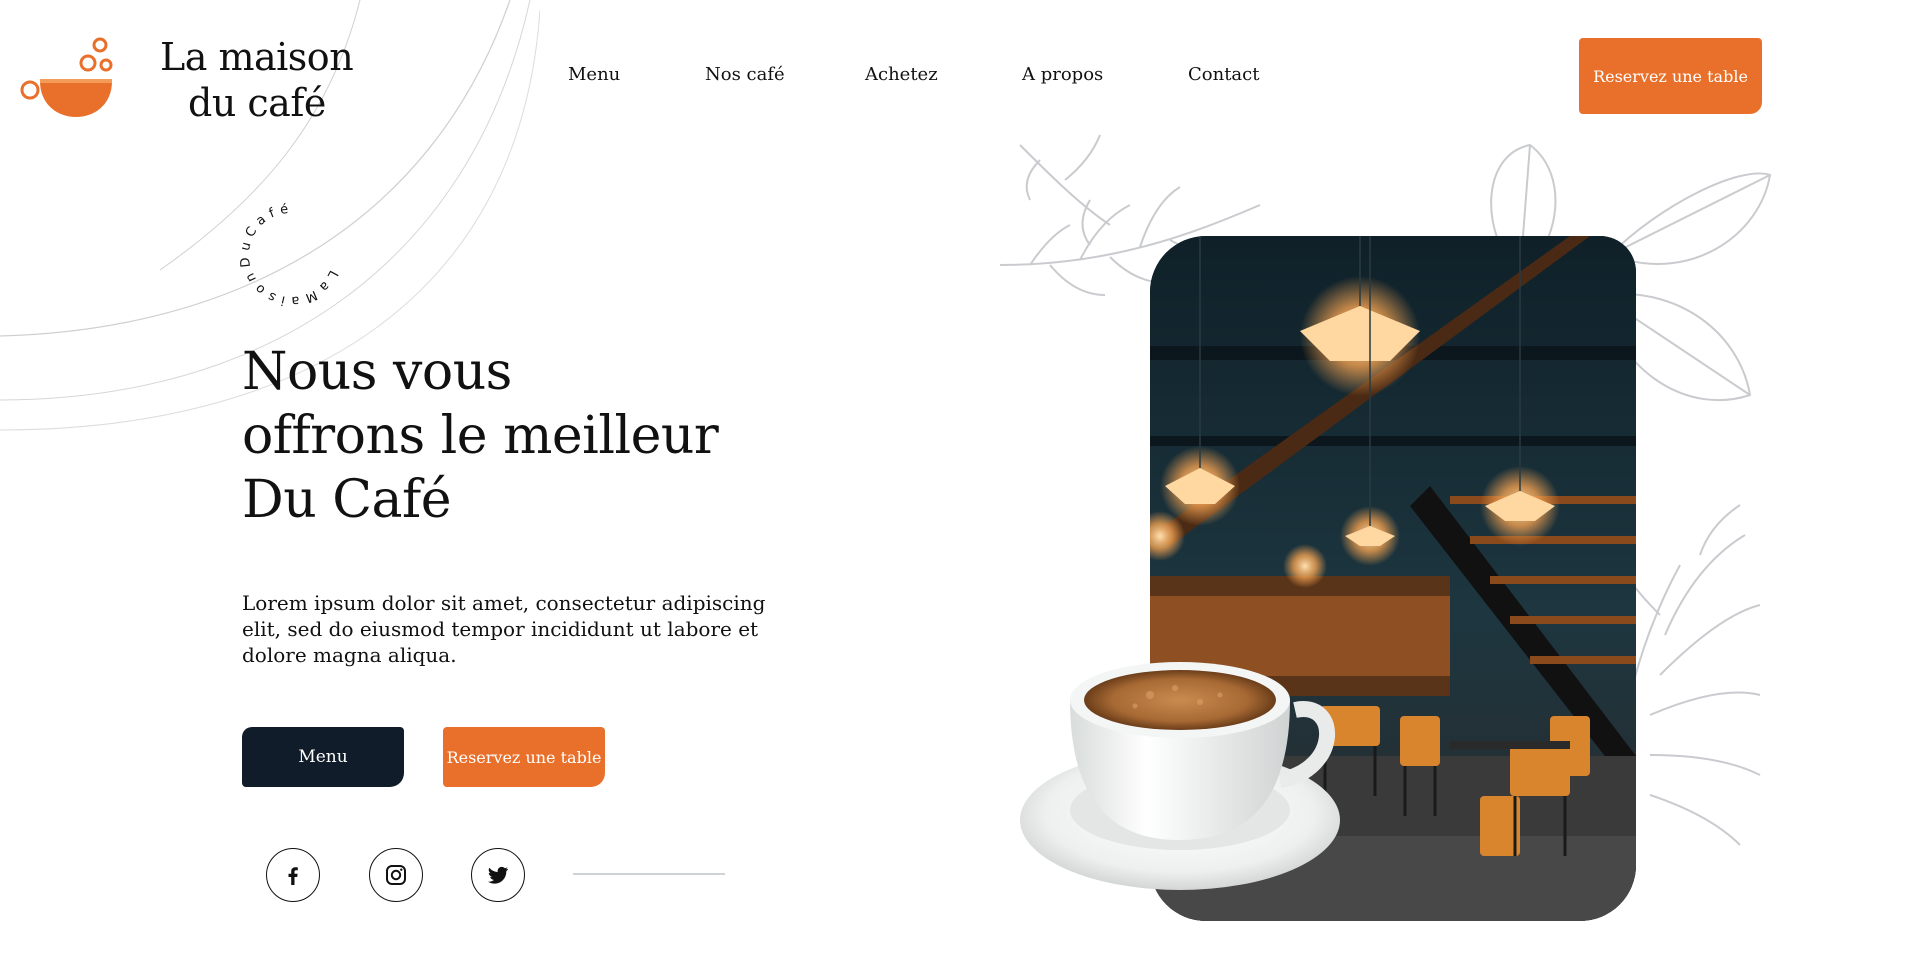 Image resolution: width=1920 pixels, height=969 pixels. I want to click on coffee-cup-logo-icon, so click(66, 77).